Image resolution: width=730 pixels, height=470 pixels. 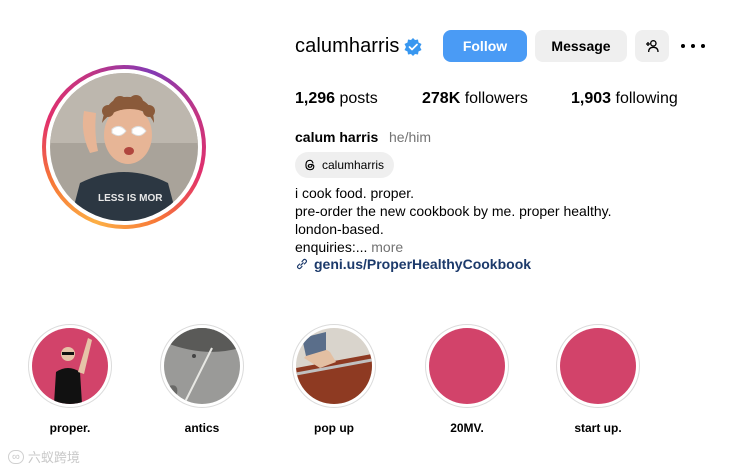 I want to click on highlight-label: antics, so click(x=202, y=428).